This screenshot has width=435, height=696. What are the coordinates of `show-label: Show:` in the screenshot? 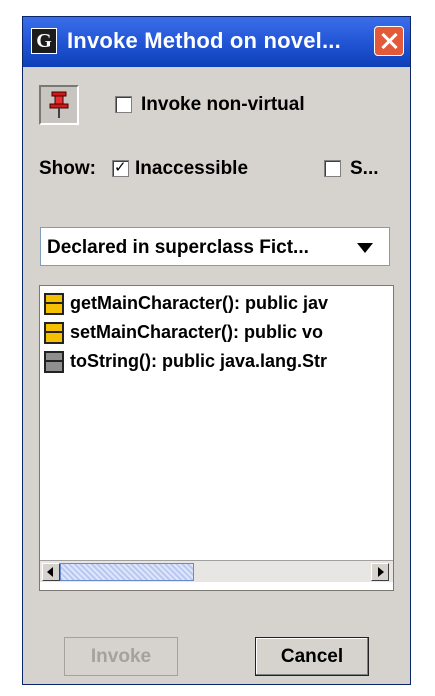 It's located at (67, 168).